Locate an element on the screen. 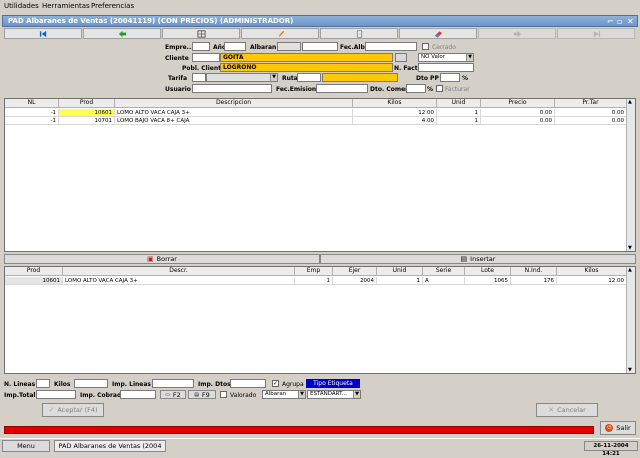 The image size is (640, 458). calculator-button is located at coordinates (201, 33).